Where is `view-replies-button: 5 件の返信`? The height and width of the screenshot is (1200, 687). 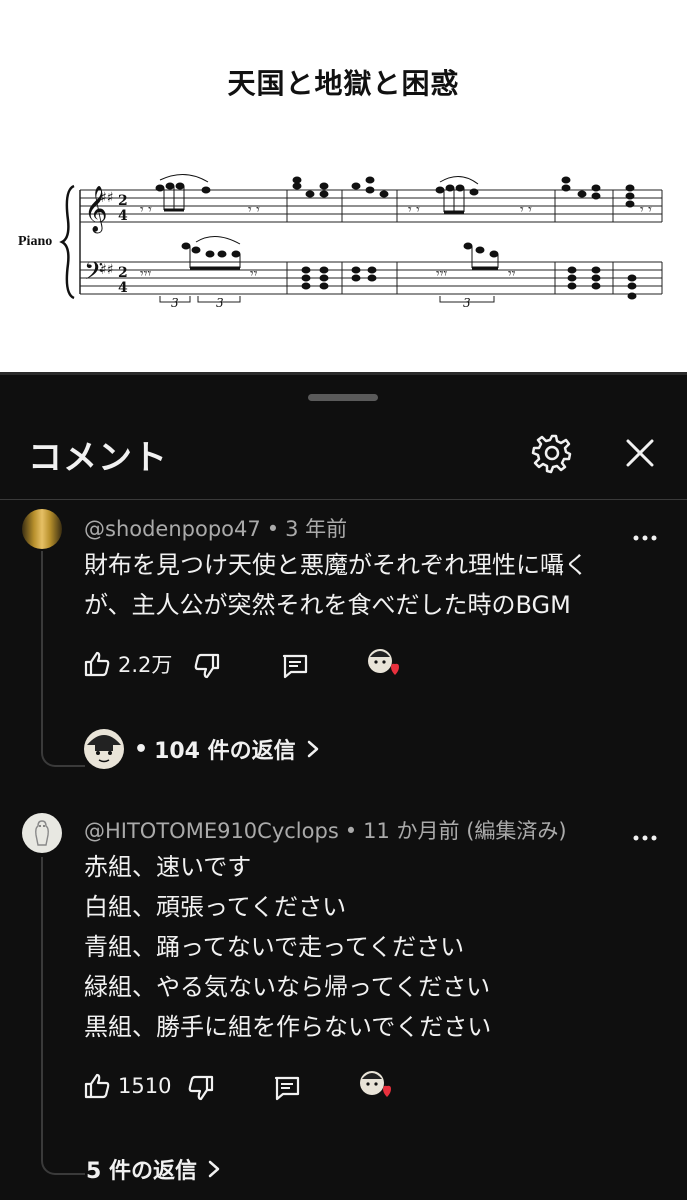 view-replies-button: 5 件の返信 is located at coordinates (153, 1169).